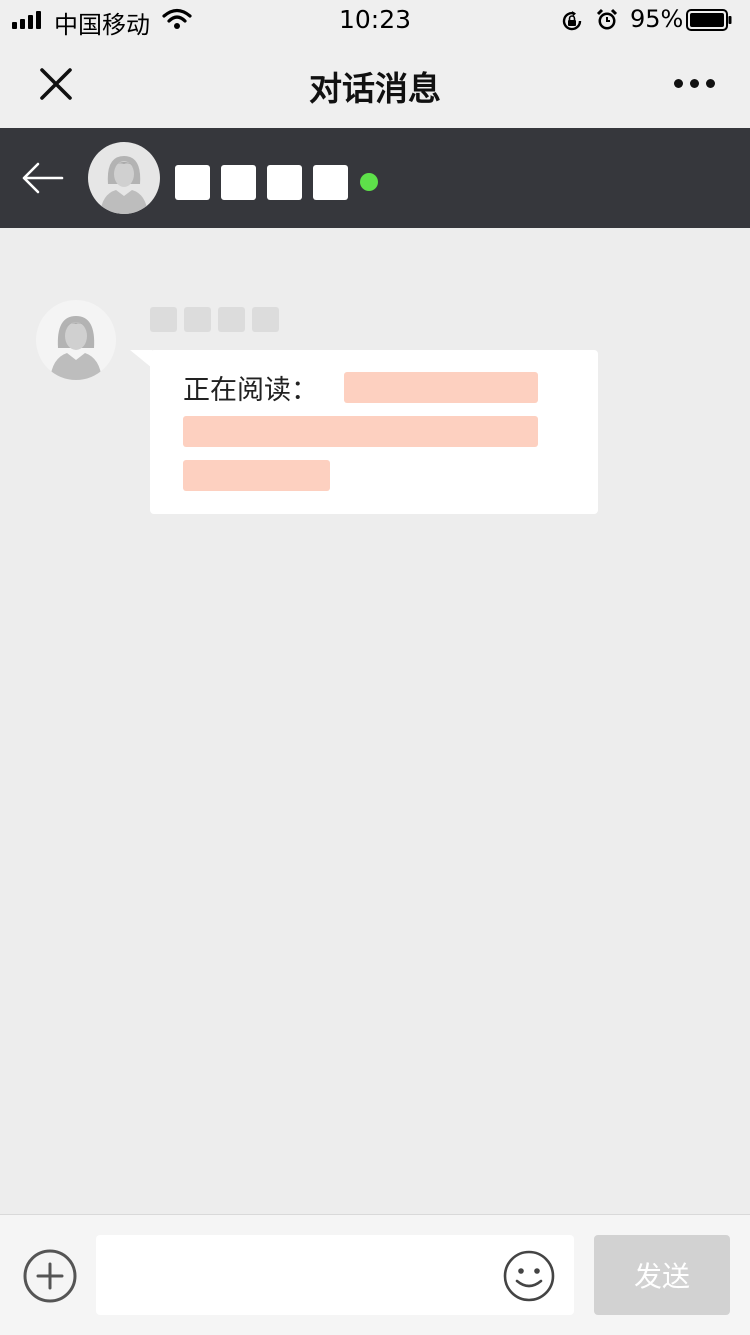  Describe the element at coordinates (375, 88) in the screenshot. I see `page-title: 对话消息` at that location.